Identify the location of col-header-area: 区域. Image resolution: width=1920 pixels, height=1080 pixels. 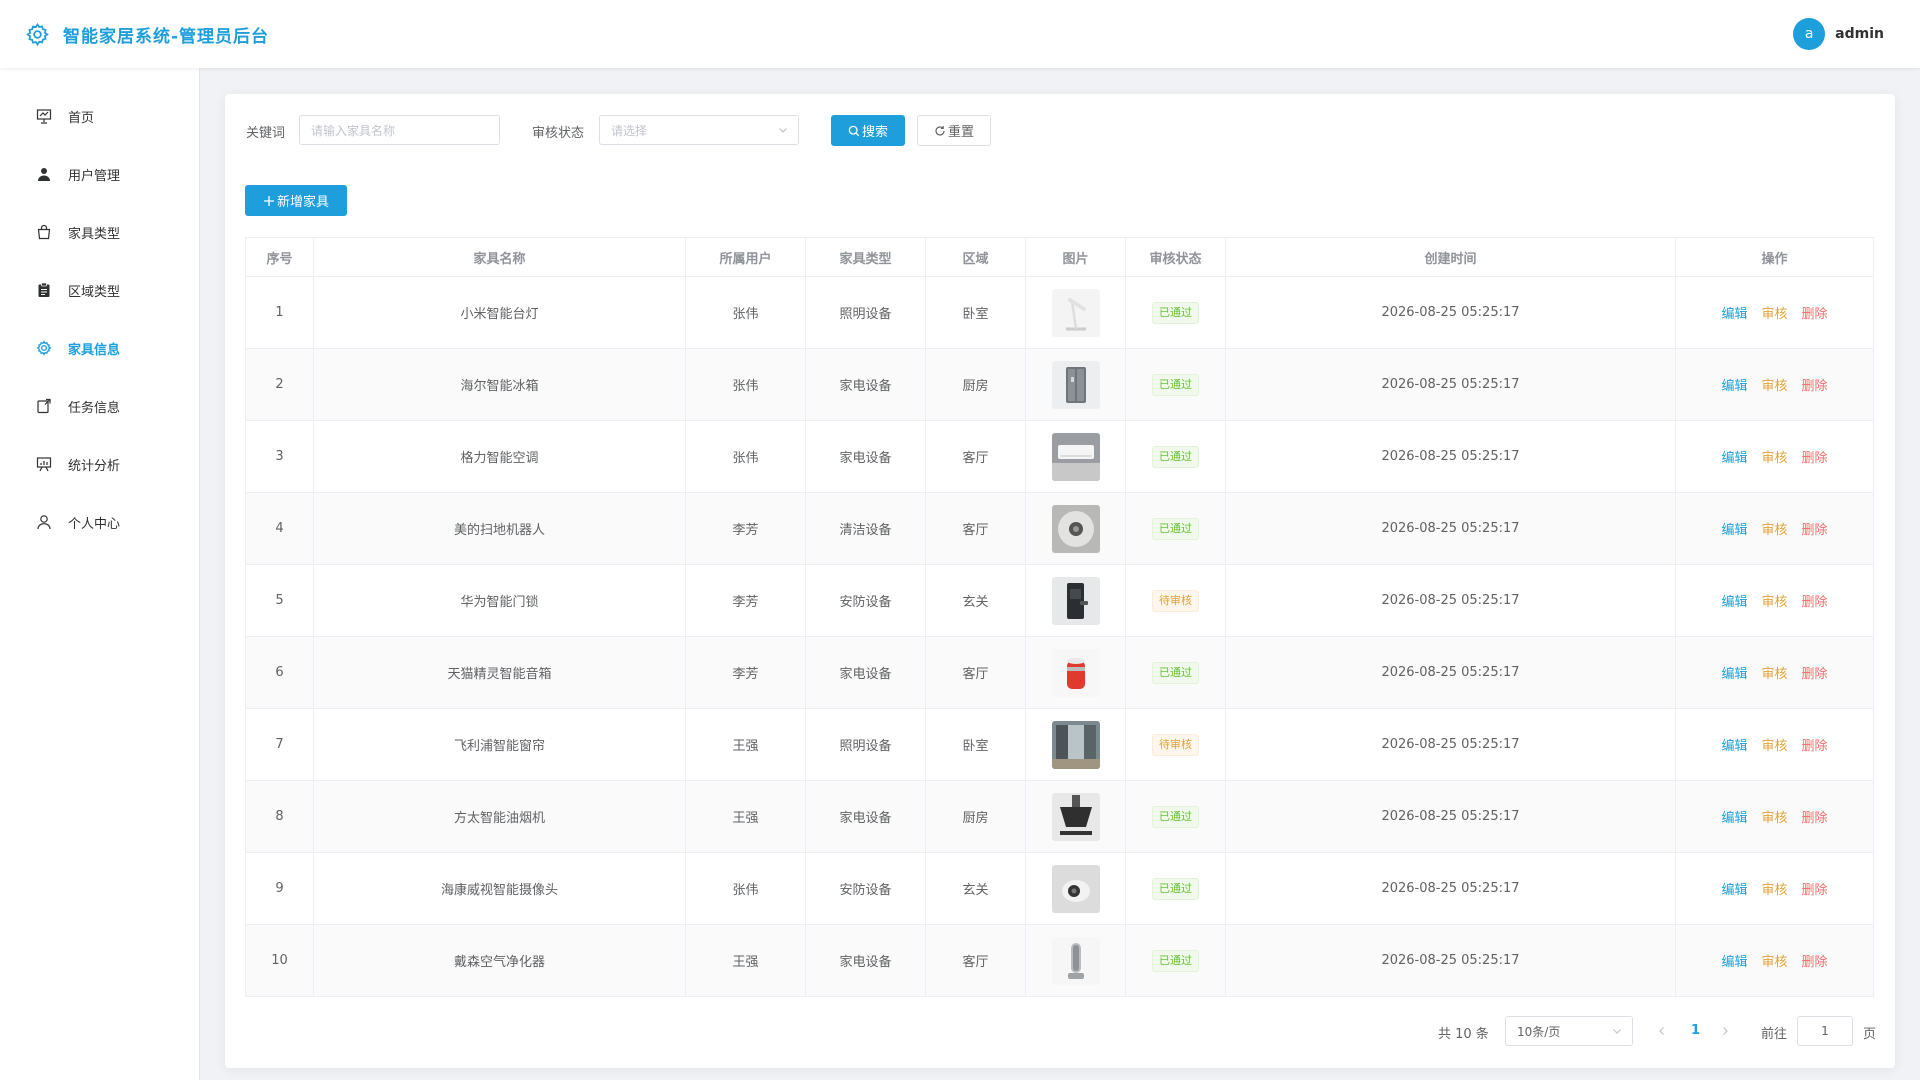
(975, 257).